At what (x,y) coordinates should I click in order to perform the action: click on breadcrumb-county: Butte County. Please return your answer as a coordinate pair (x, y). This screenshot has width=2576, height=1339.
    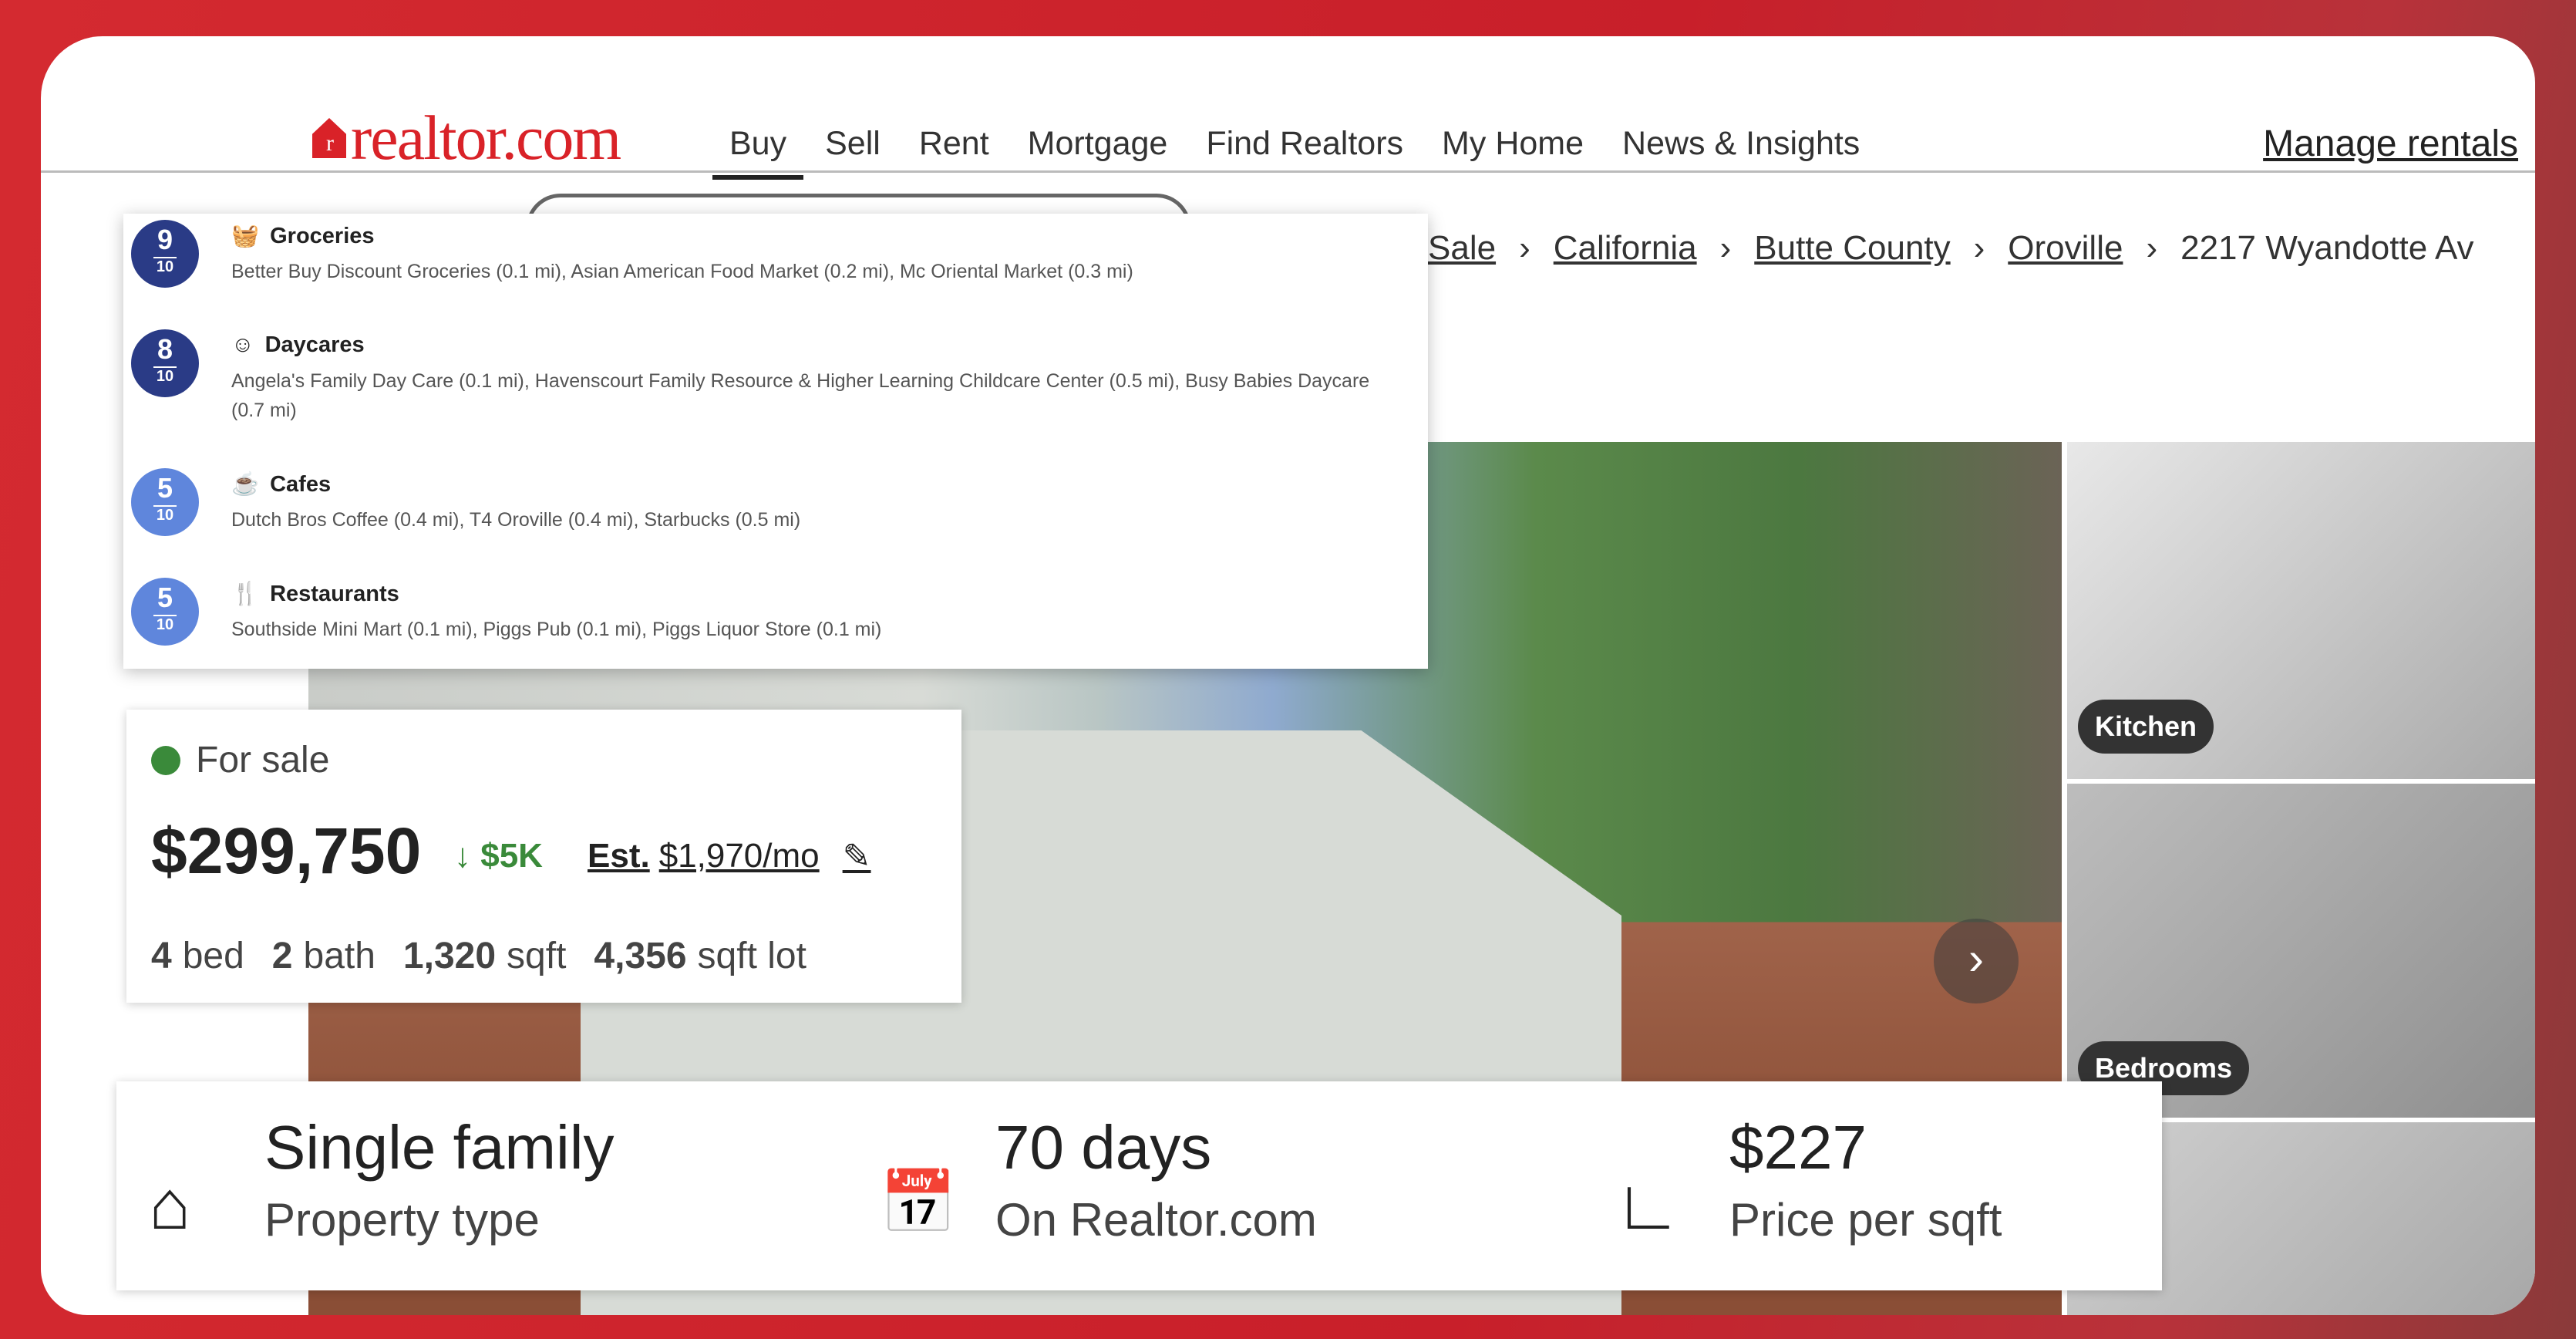
    Looking at the image, I should click on (1852, 248).